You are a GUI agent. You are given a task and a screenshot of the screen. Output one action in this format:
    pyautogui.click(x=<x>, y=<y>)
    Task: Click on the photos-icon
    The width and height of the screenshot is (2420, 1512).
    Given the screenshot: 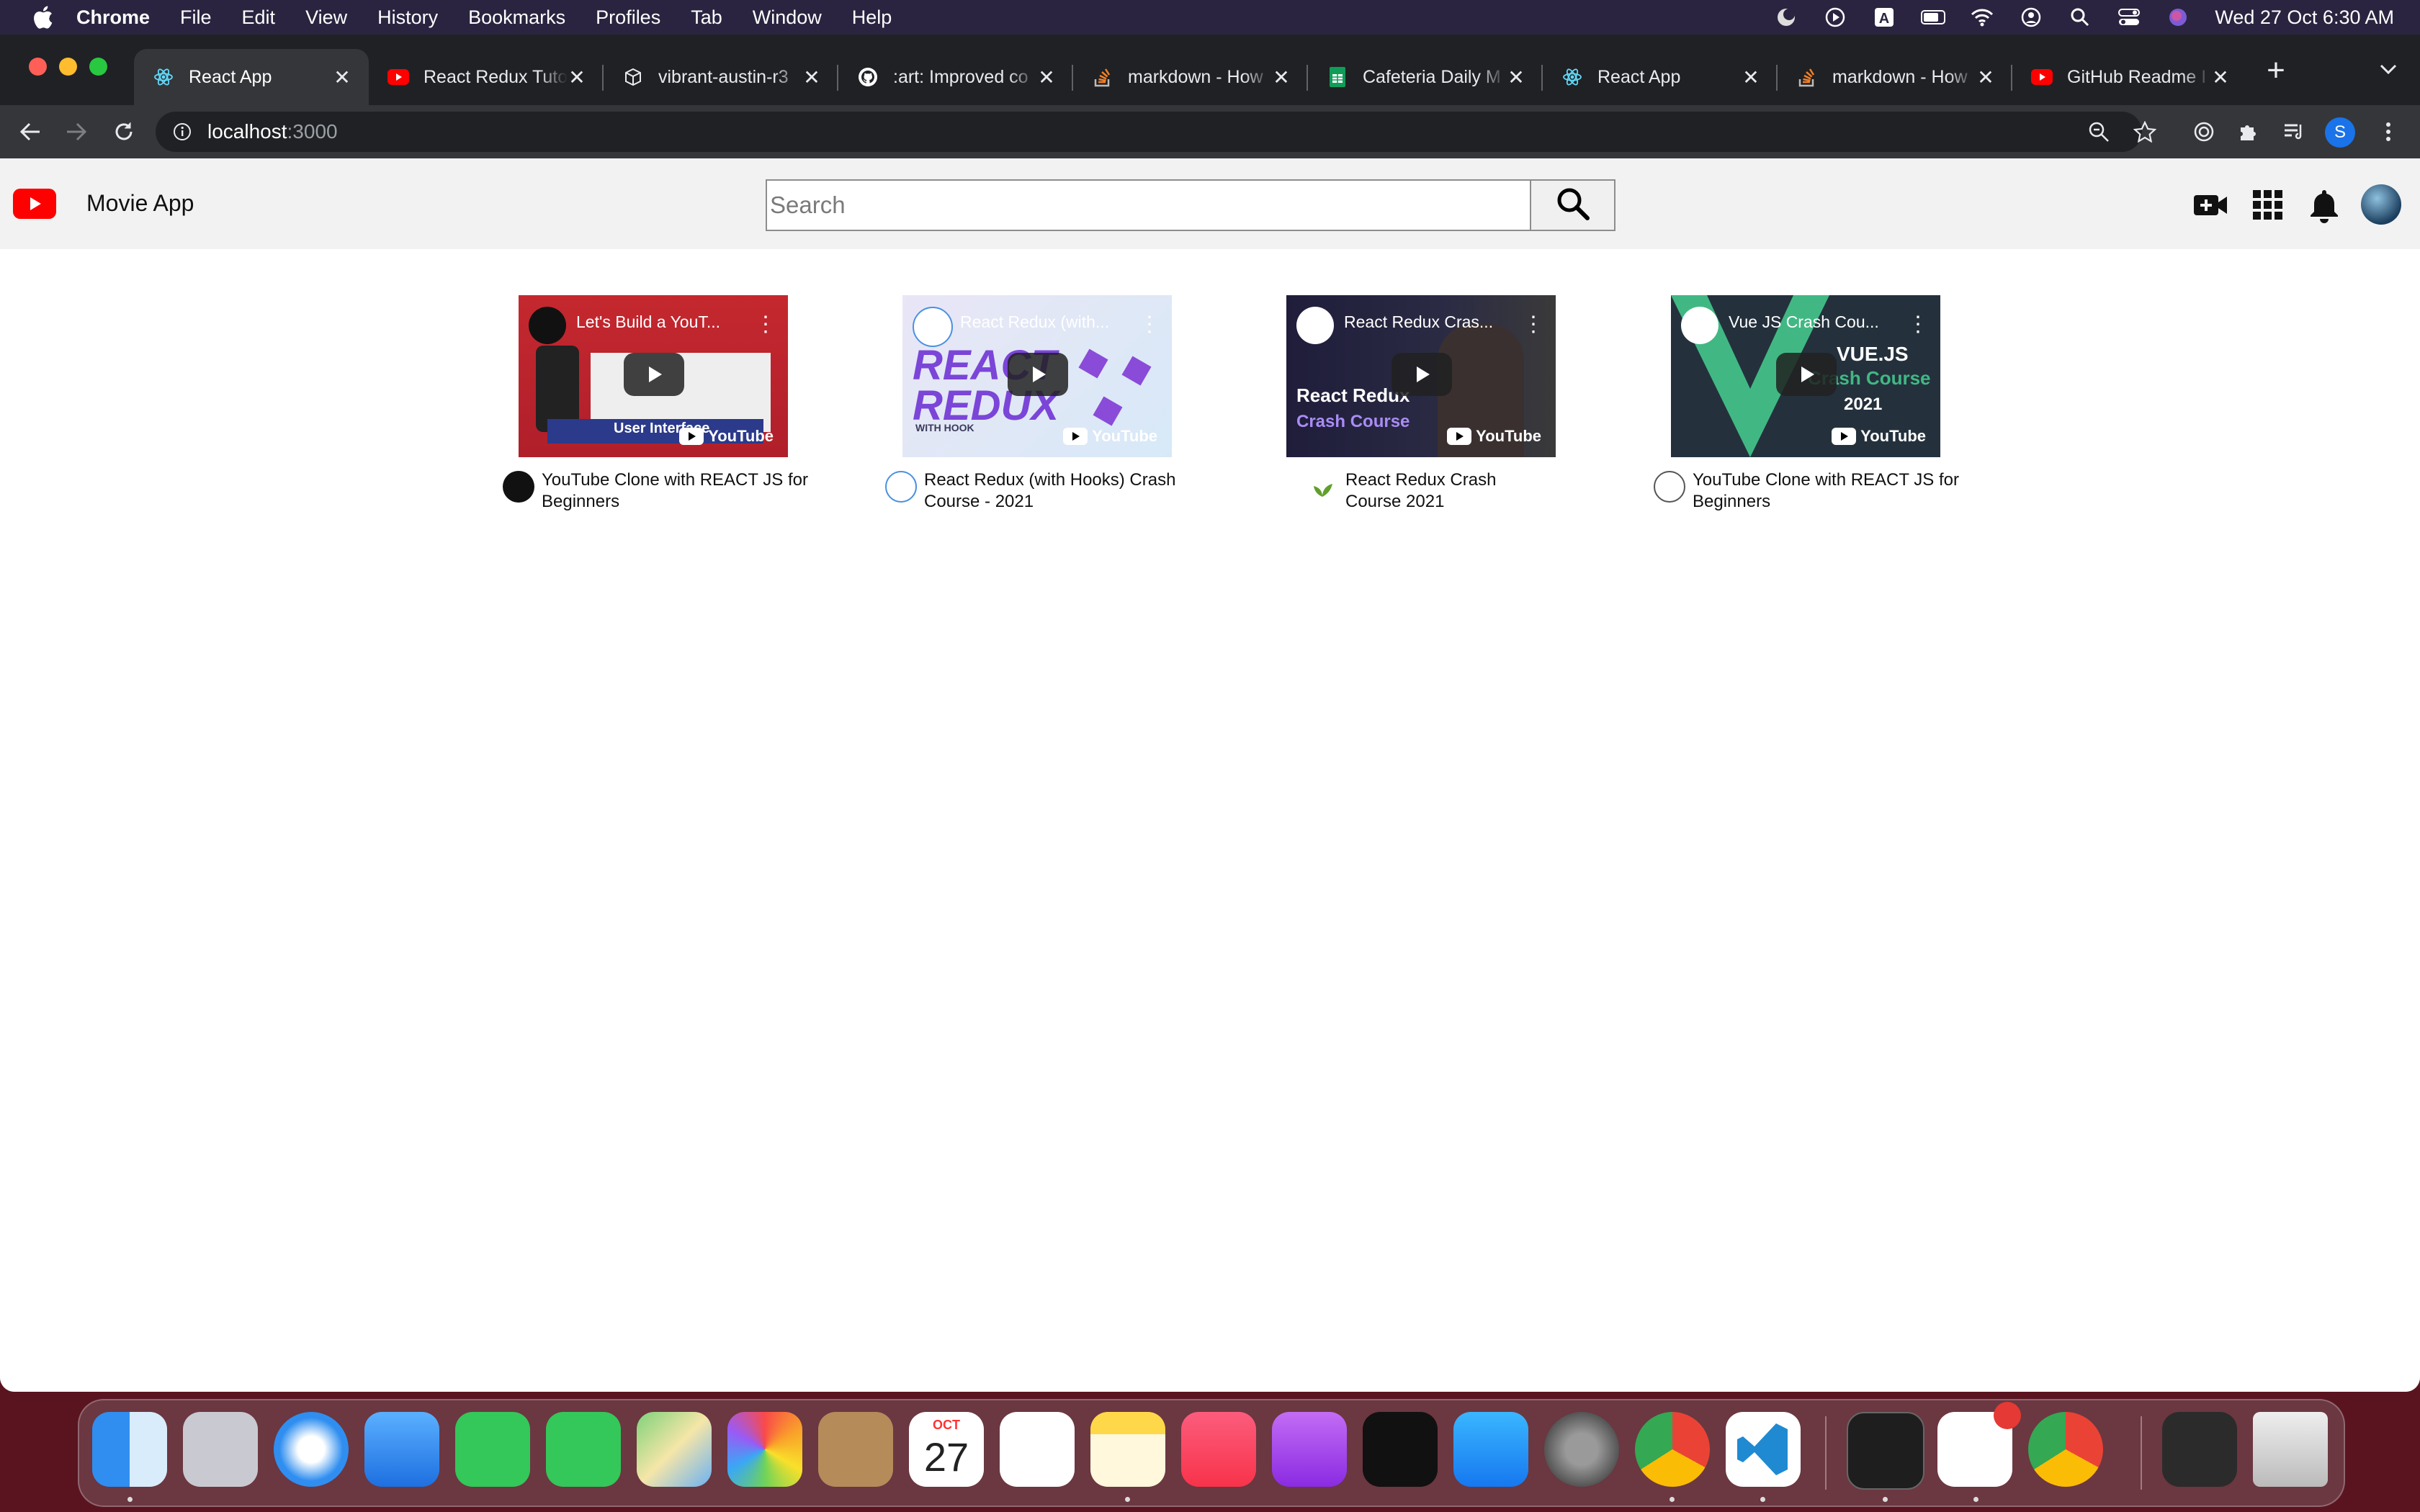 What is the action you would take?
    pyautogui.click(x=764, y=1449)
    